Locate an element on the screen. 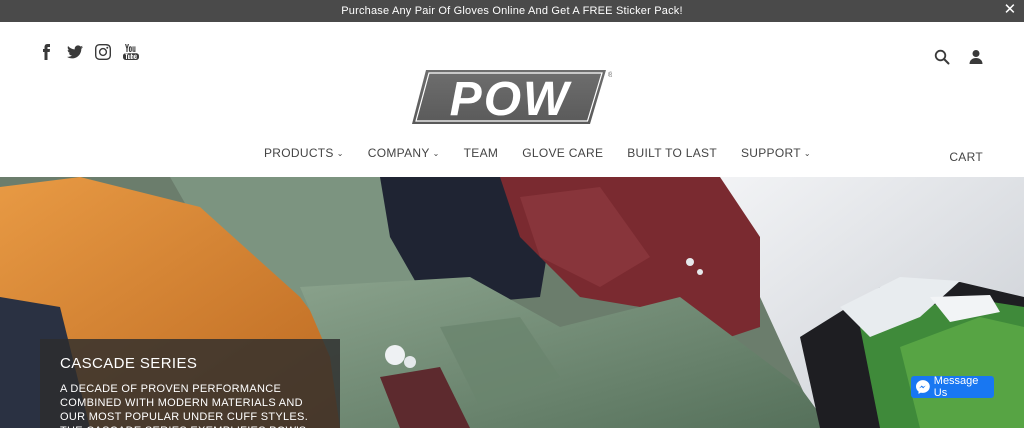  nav-item-label: TEAM is located at coordinates (481, 153).